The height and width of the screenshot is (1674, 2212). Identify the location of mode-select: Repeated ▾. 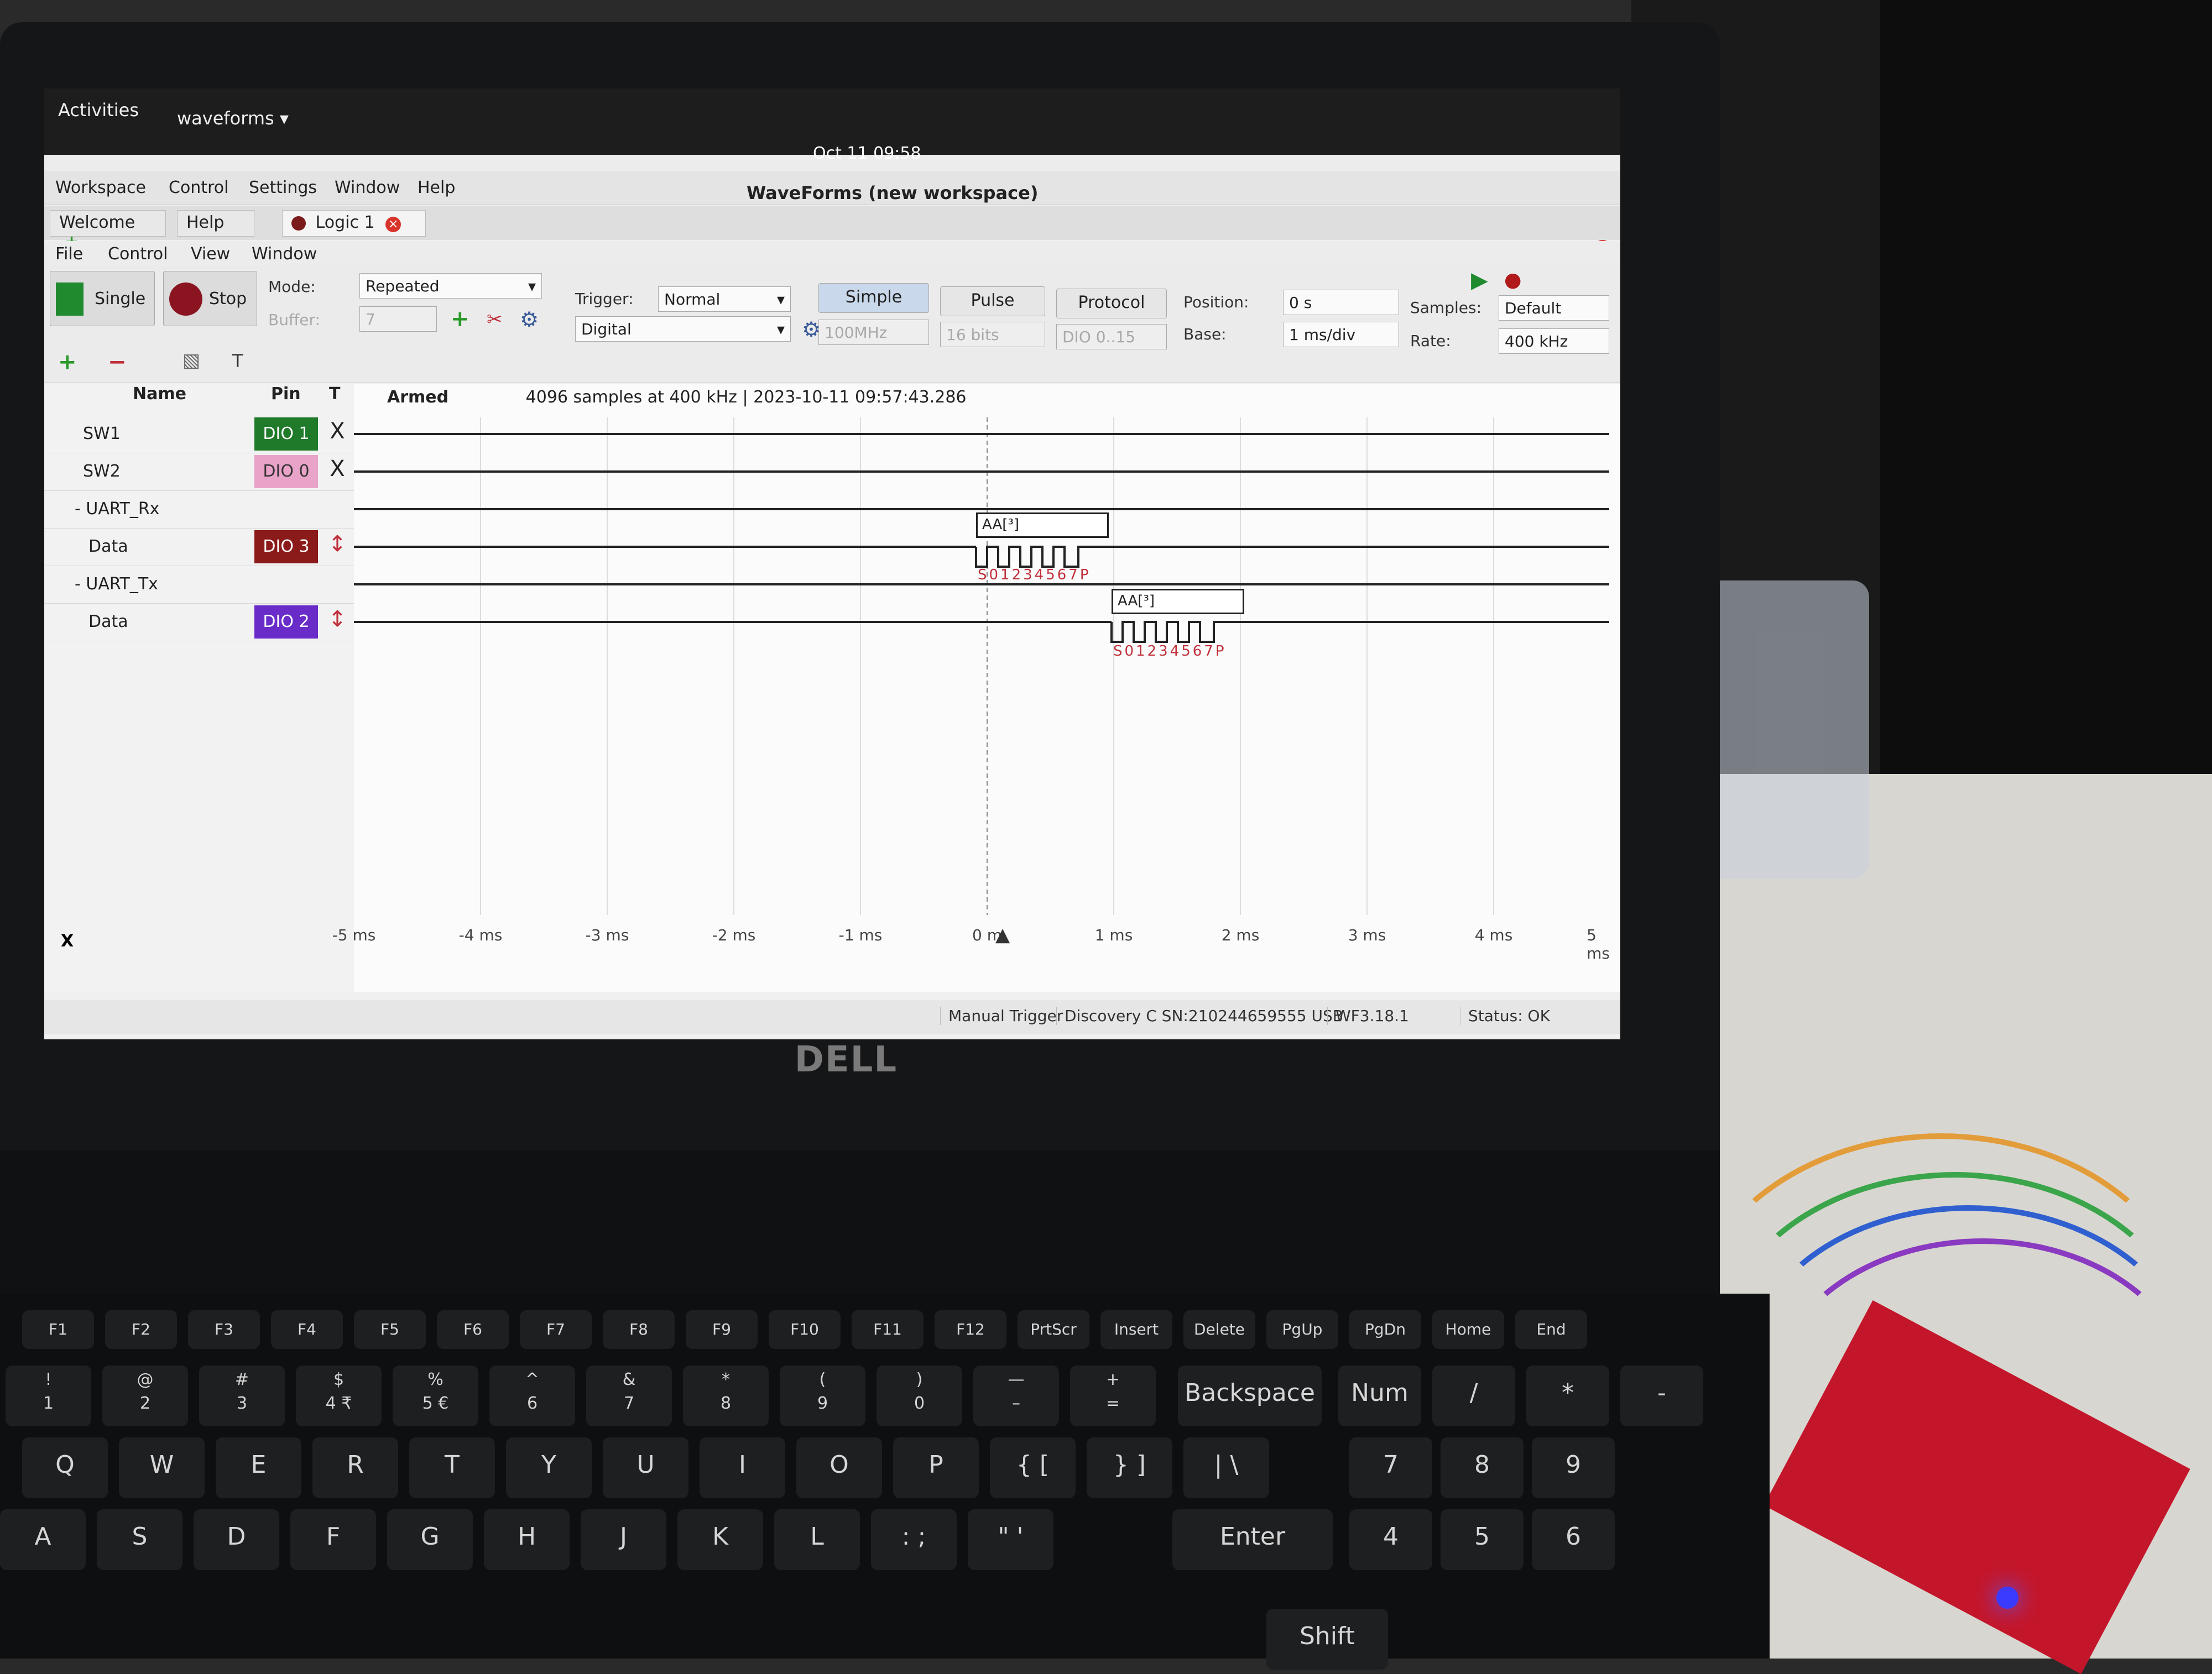
(451, 286).